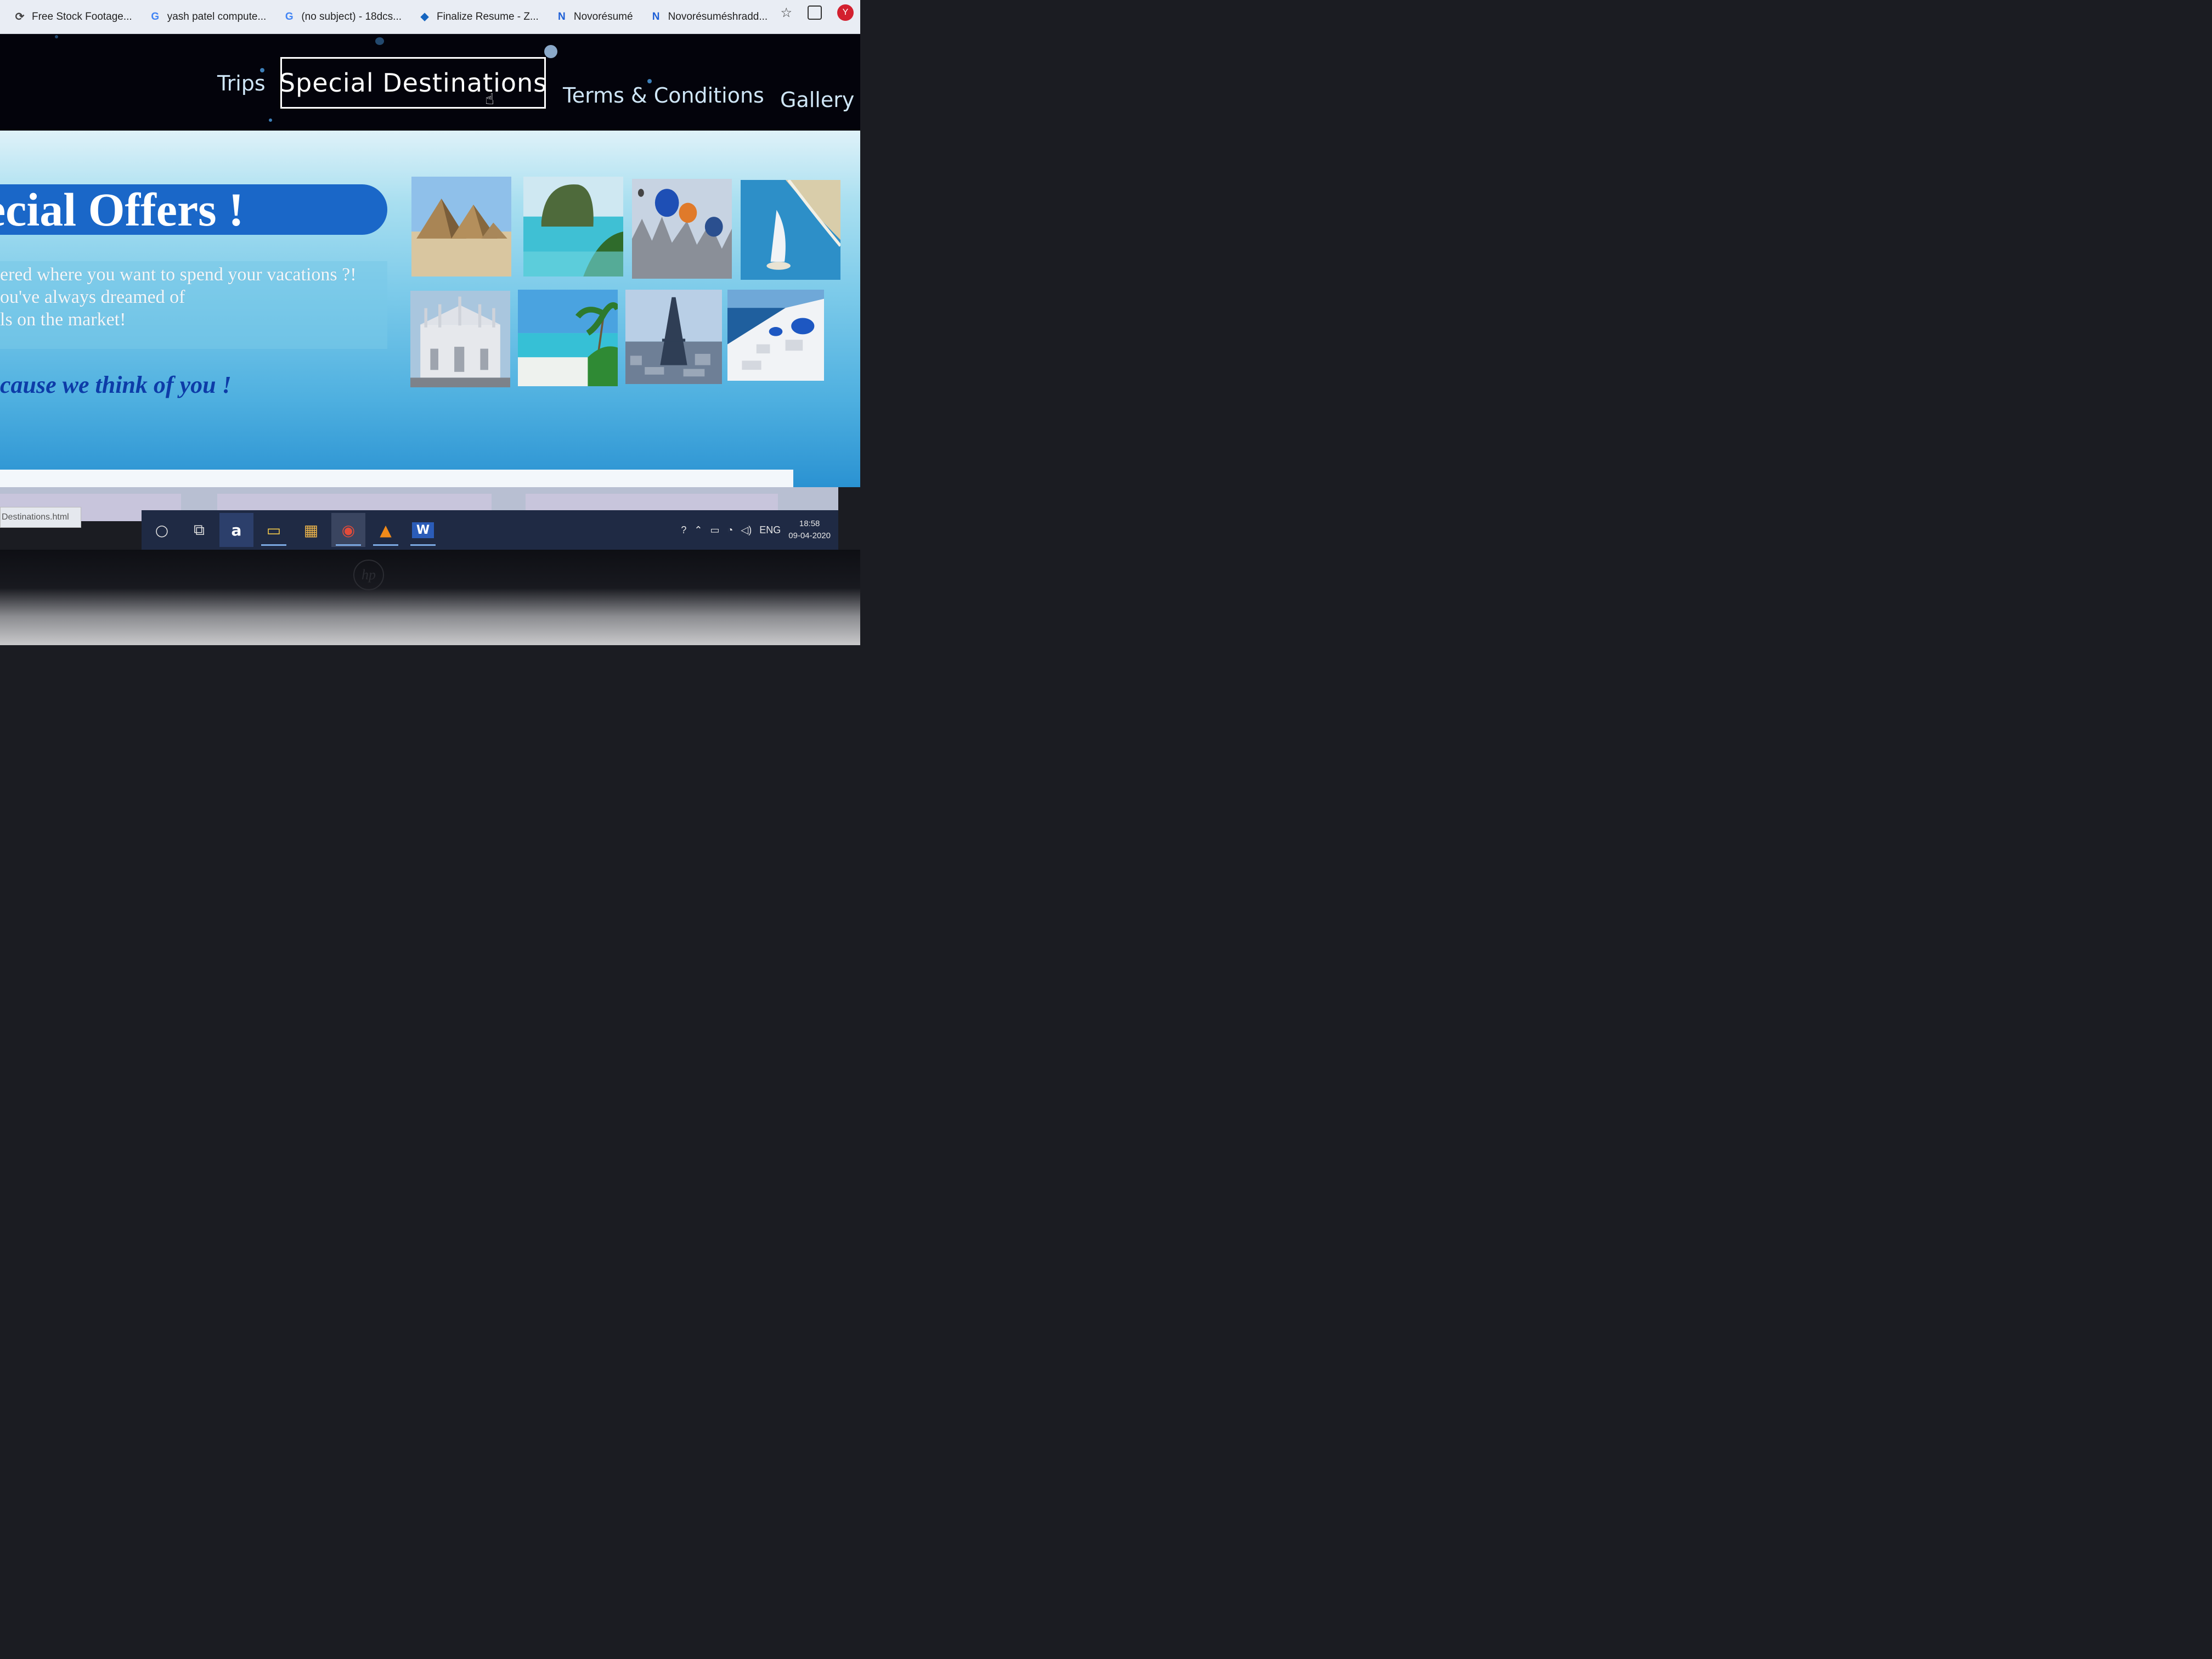 The image size is (2212, 1659). Describe the element at coordinates (63, 319) in the screenshot. I see `description-line: ls on the market!` at that location.